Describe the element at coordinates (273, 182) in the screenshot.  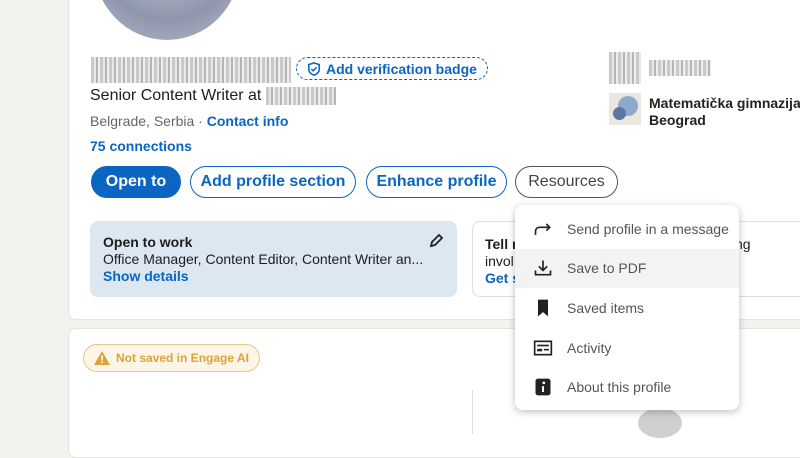
I see `add-profile-section-button: Add profile section` at that location.